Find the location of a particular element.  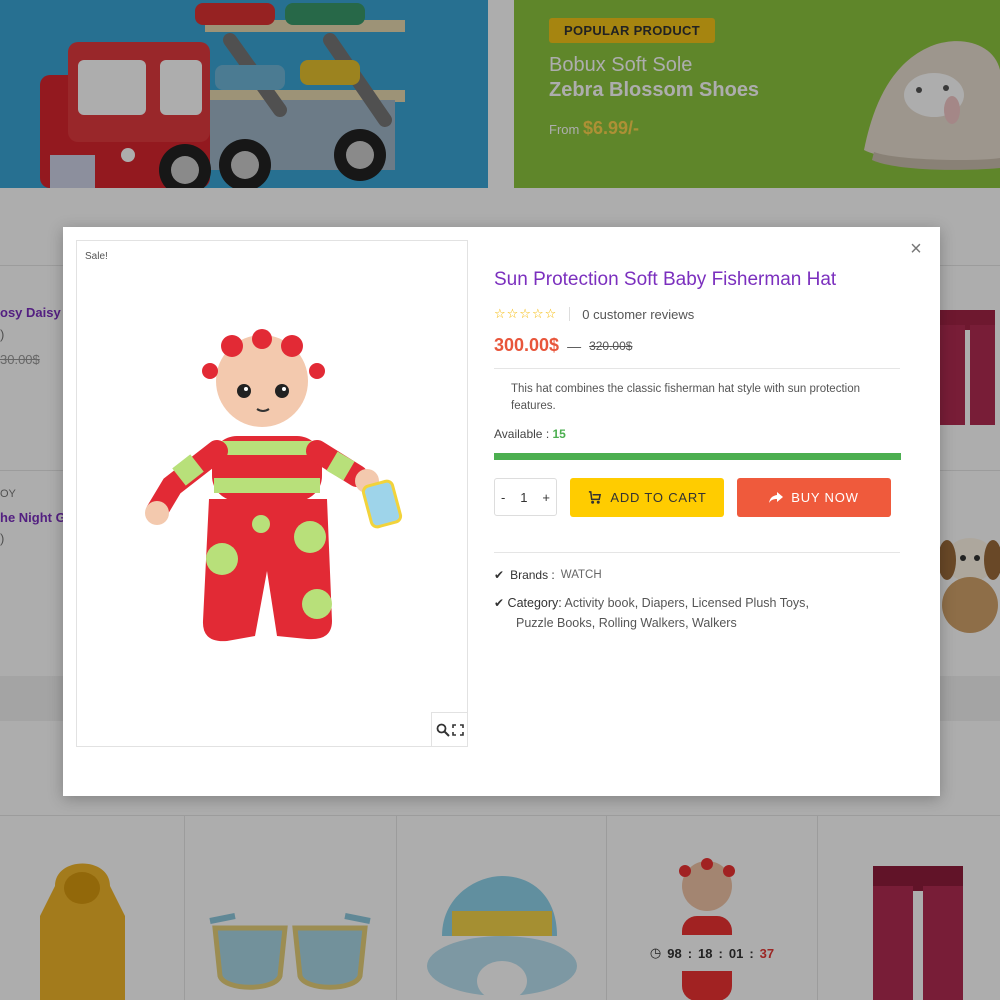

category-link: Walkers is located at coordinates (714, 623).